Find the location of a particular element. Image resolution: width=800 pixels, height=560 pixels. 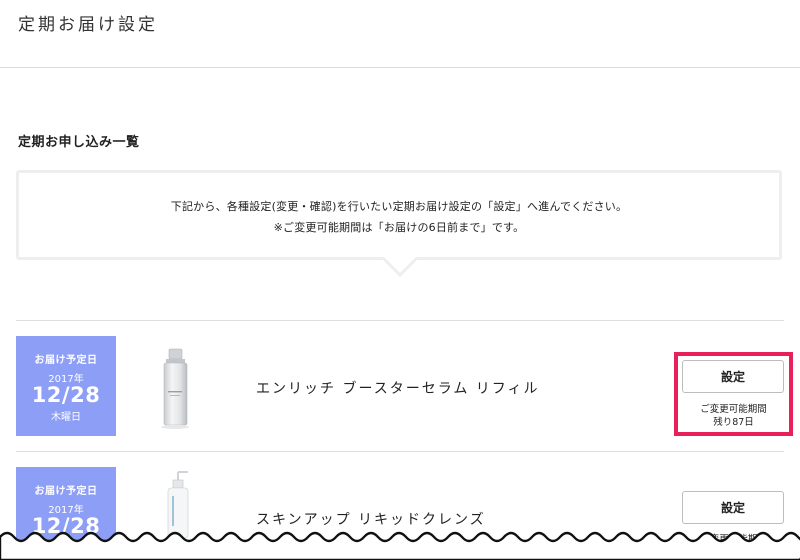

change-period-label: ご変更可能期間 is located at coordinates (733, 409).